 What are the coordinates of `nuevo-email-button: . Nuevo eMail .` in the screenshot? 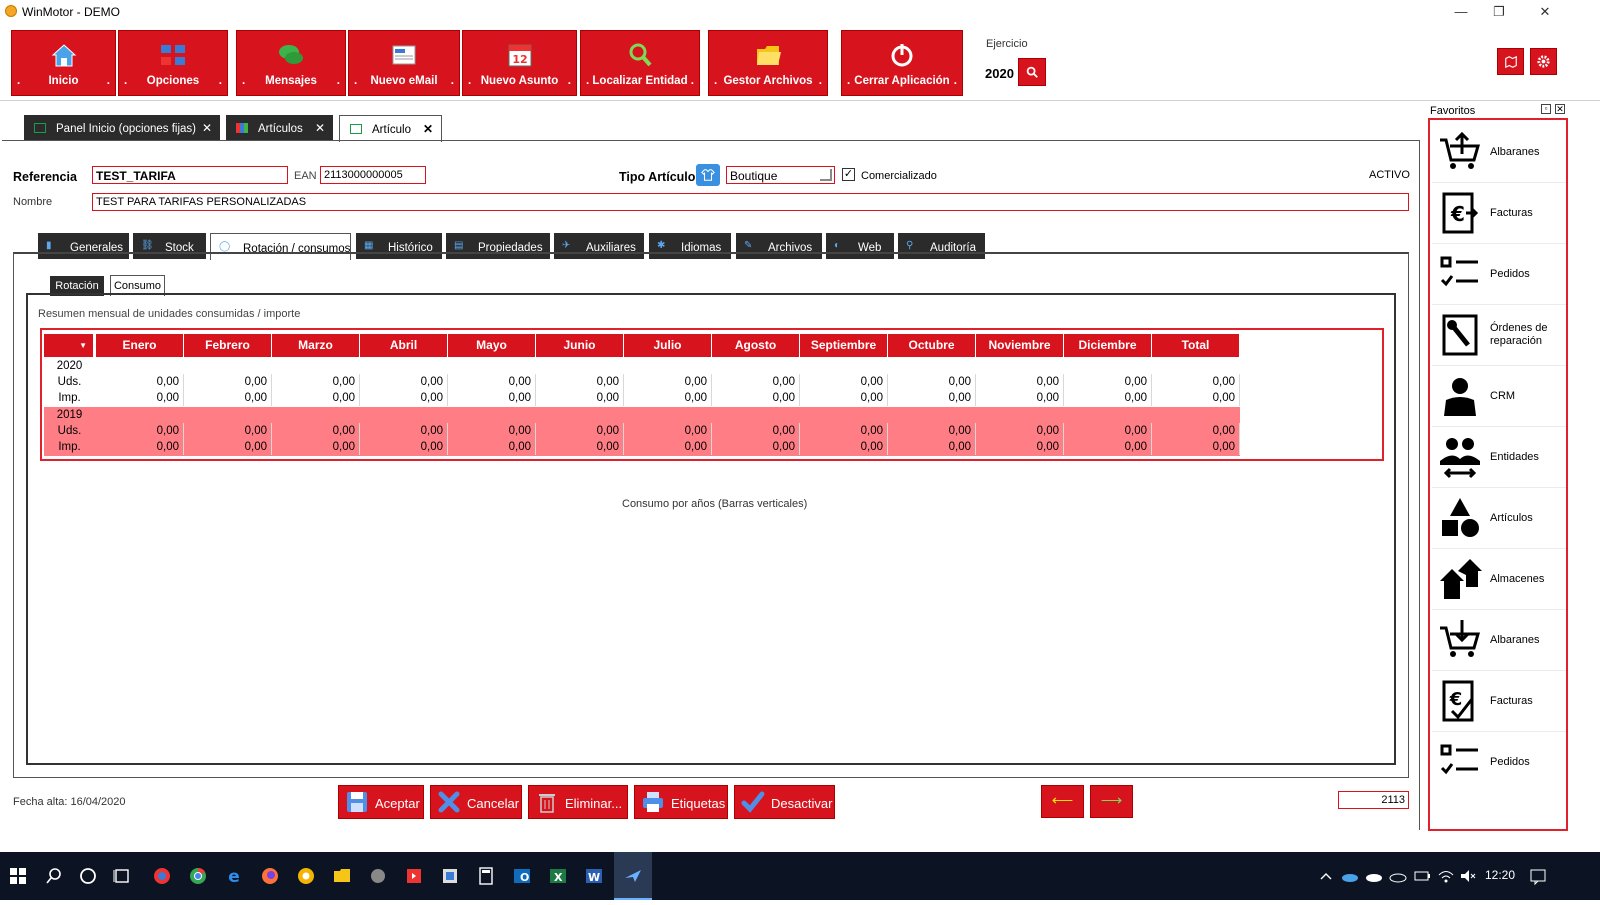 It's located at (404, 63).